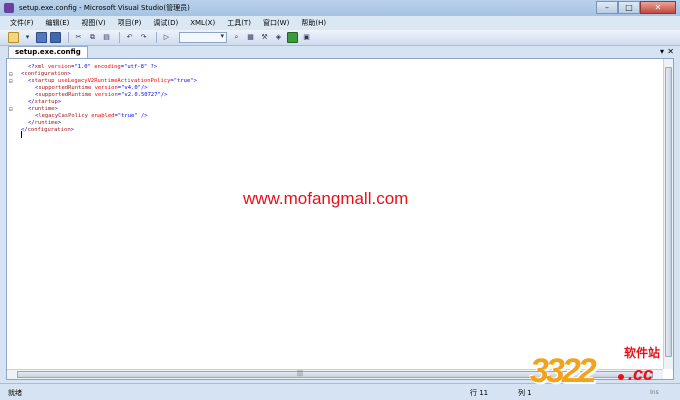 The image size is (680, 400). What do you see at coordinates (43, 81) in the screenshot?
I see `code-token: startup` at bounding box center [43, 81].